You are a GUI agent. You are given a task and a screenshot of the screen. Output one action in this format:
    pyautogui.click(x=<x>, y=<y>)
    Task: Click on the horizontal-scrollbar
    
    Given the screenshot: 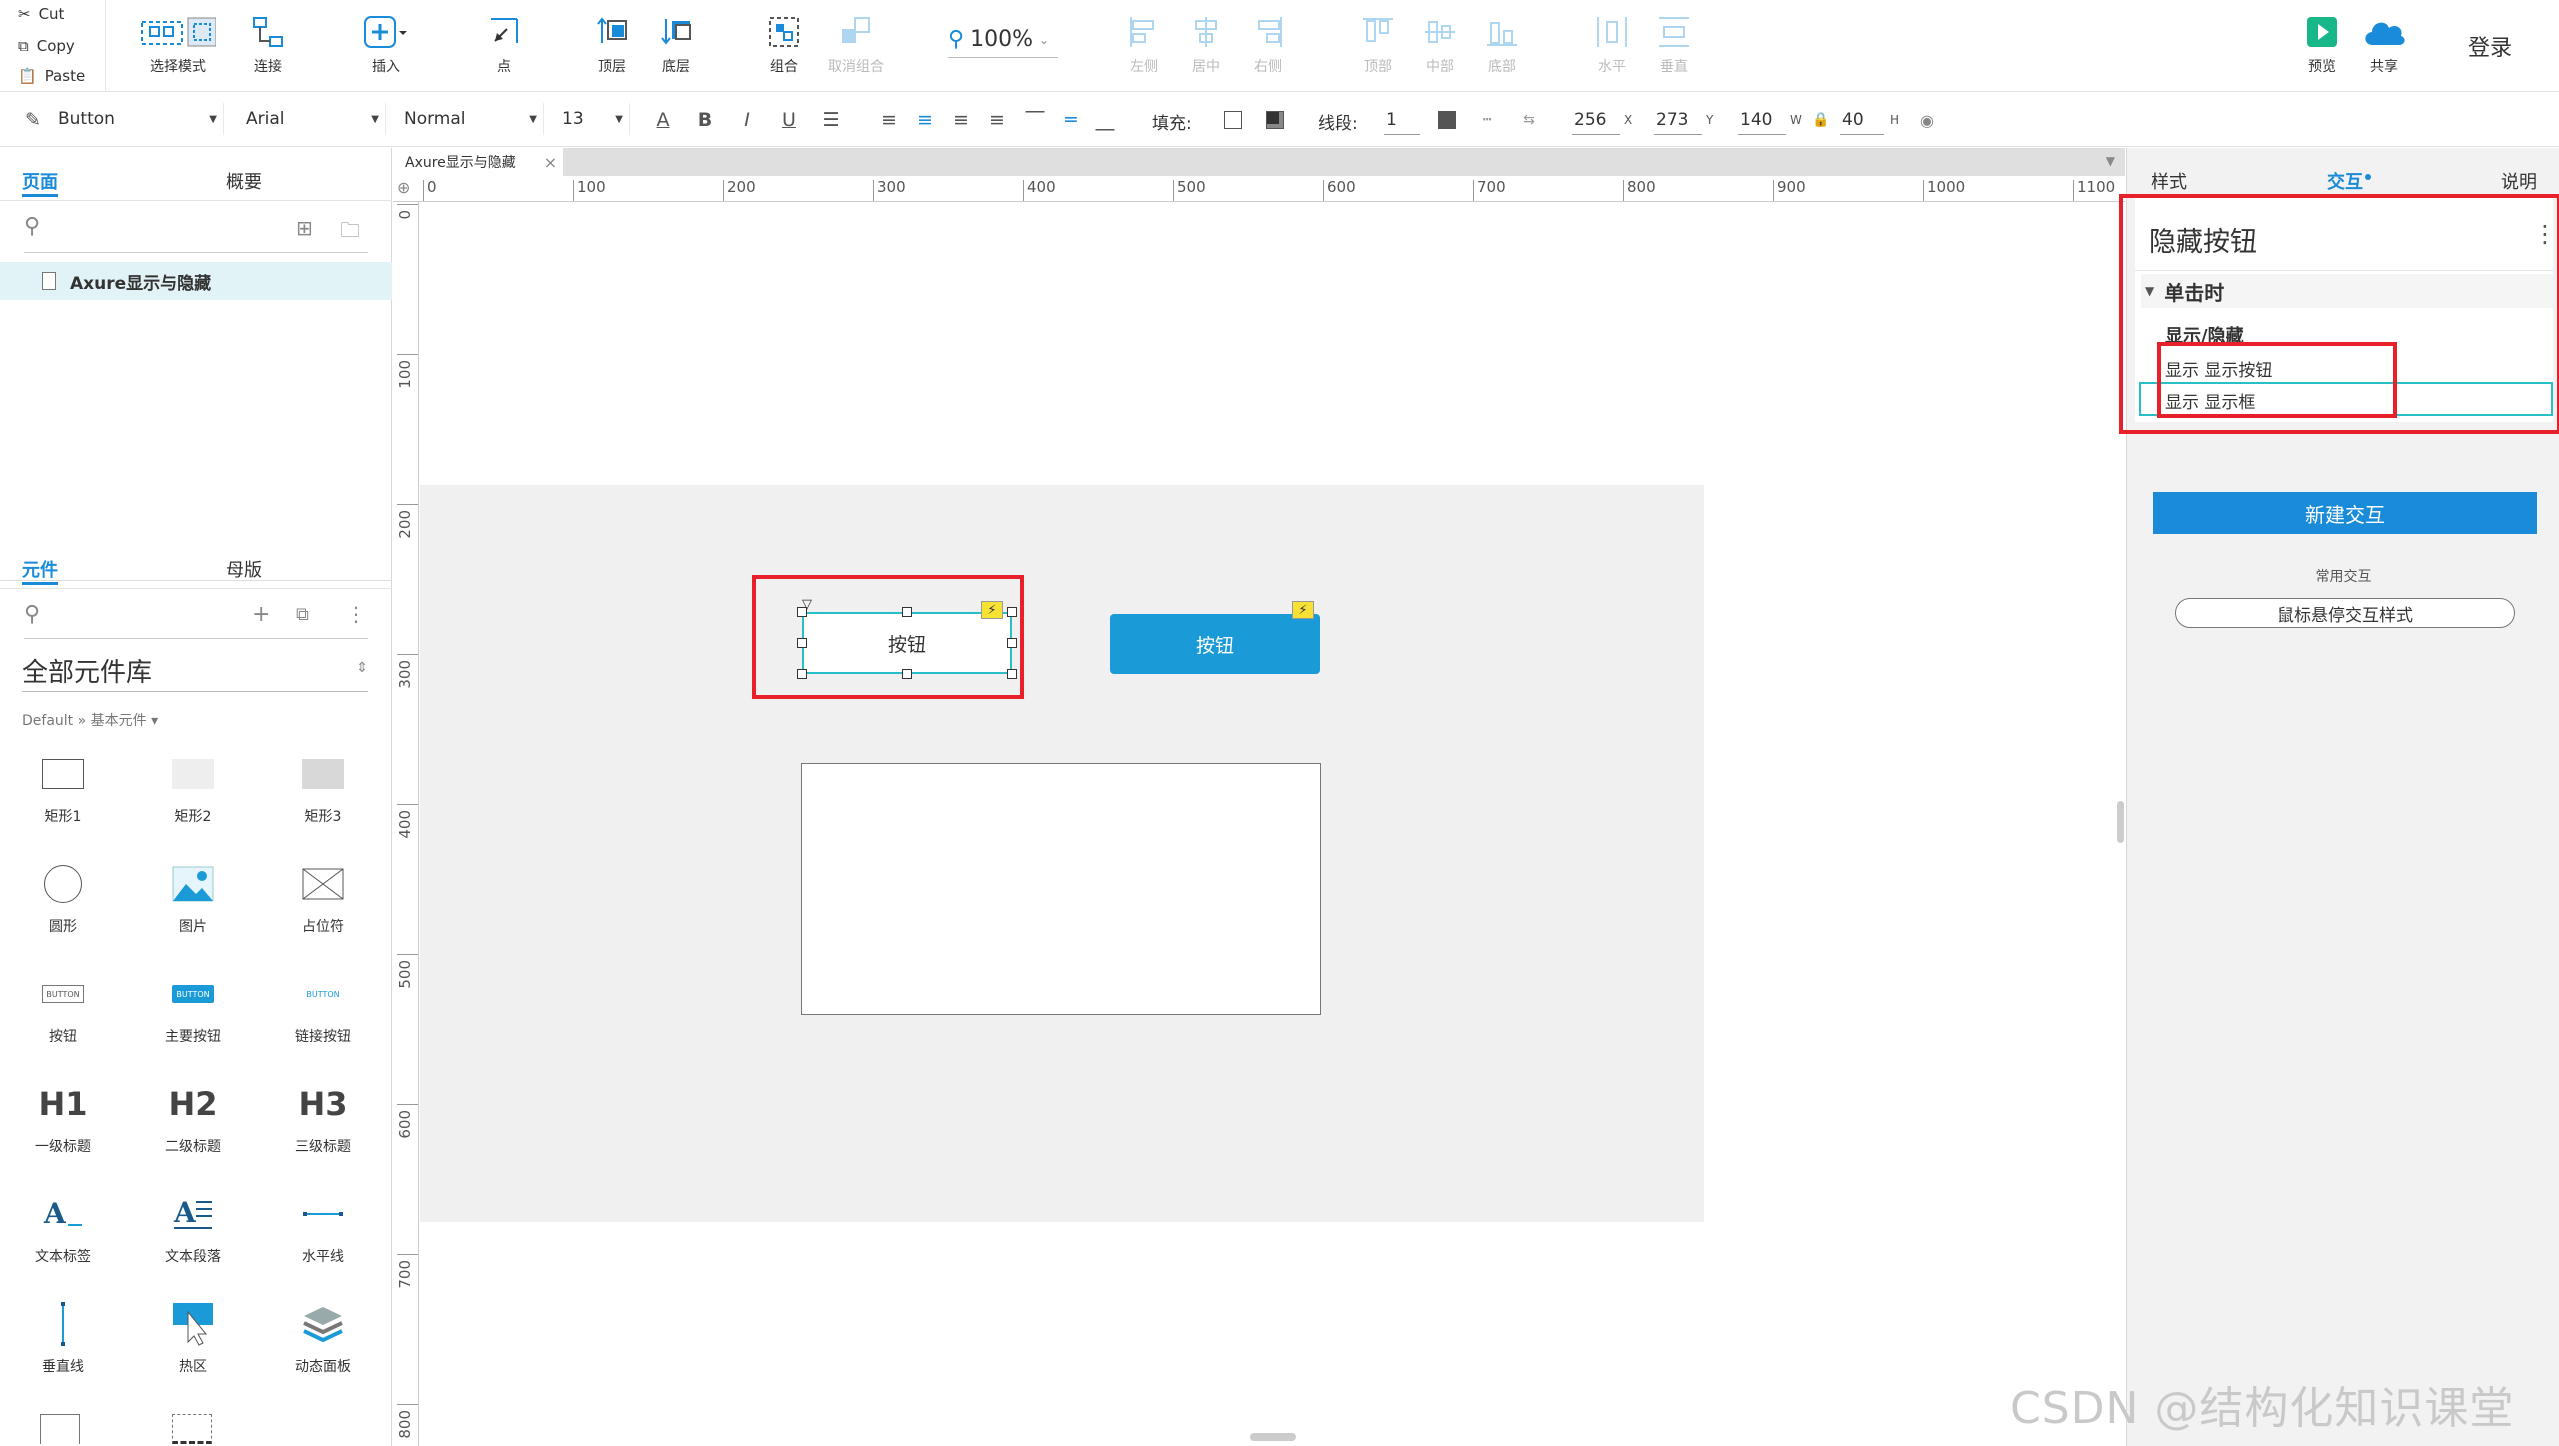 What is the action you would take?
    pyautogui.click(x=1273, y=1437)
    